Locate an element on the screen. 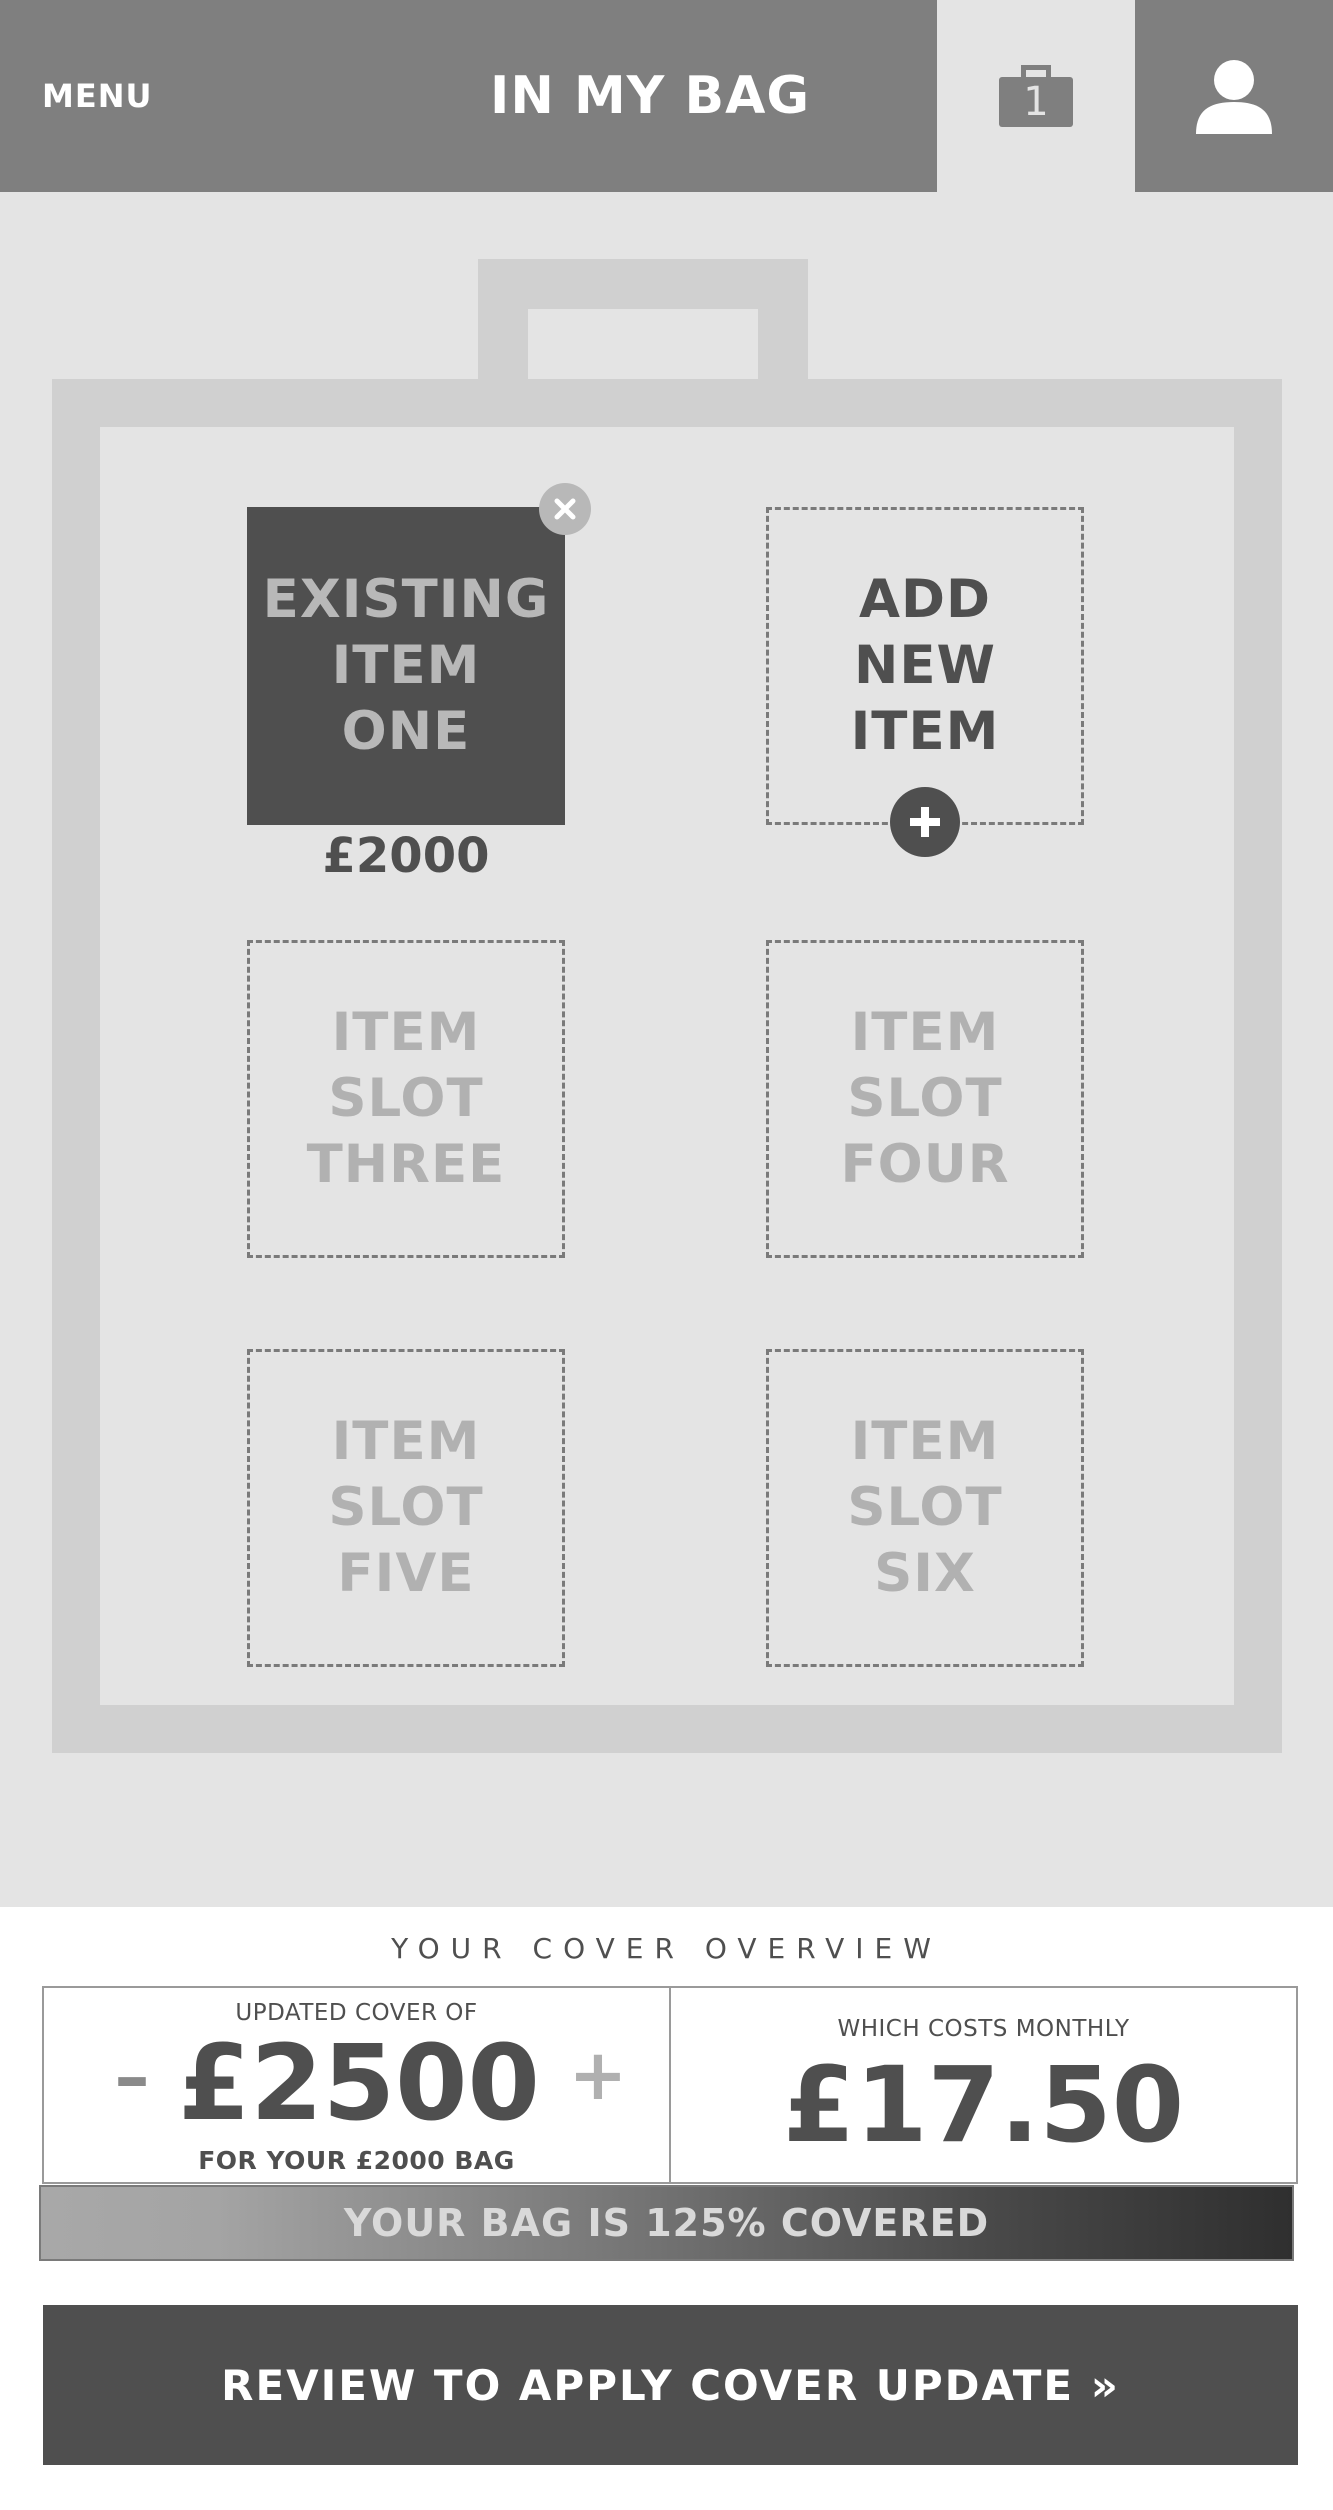 This screenshot has width=1333, height=2510. item-slot-three: ITEM SLOT THREE is located at coordinates (406, 1099).